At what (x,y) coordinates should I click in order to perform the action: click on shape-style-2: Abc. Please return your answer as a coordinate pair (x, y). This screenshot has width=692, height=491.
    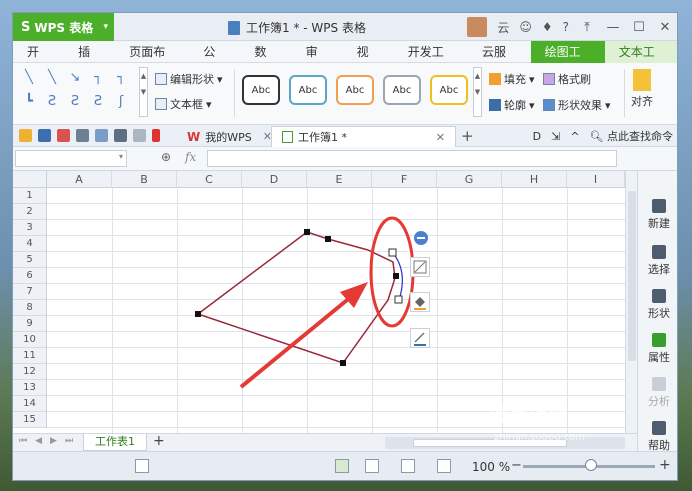
    Looking at the image, I should click on (308, 90).